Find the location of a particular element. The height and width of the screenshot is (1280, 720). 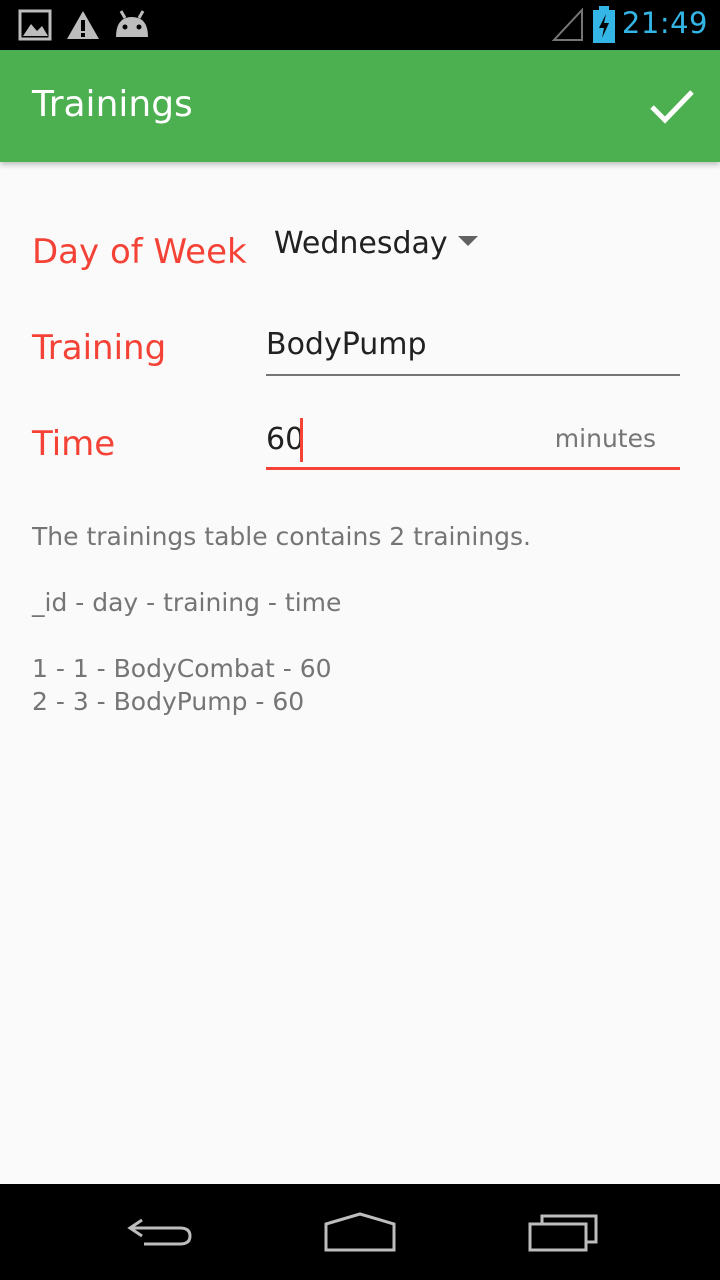

back-icon is located at coordinates (159, 1232).